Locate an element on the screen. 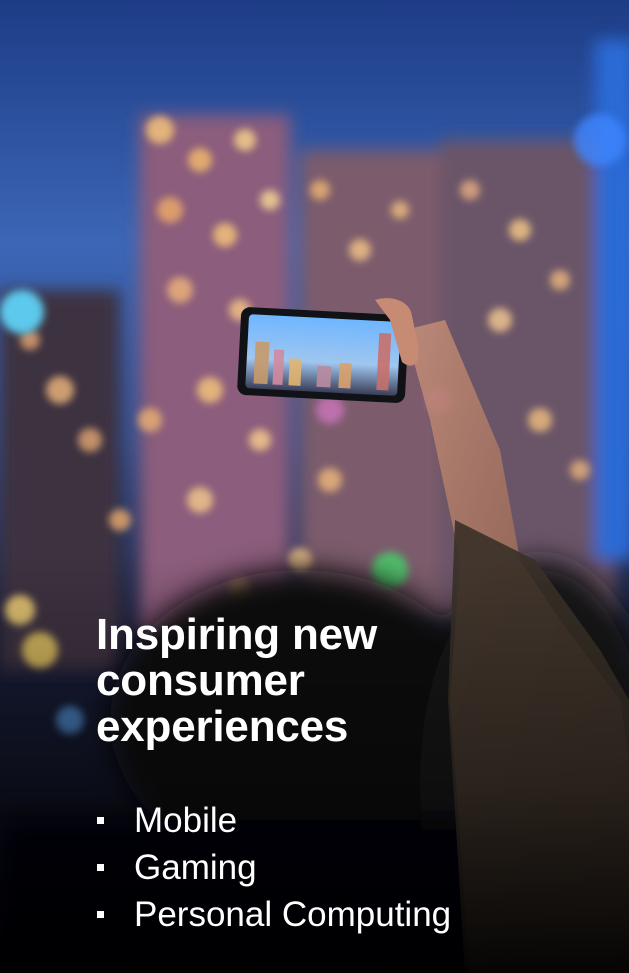 This screenshot has height=973, width=629. bullet-list: Mobile Gaming Personal Computing is located at coordinates (356, 867).